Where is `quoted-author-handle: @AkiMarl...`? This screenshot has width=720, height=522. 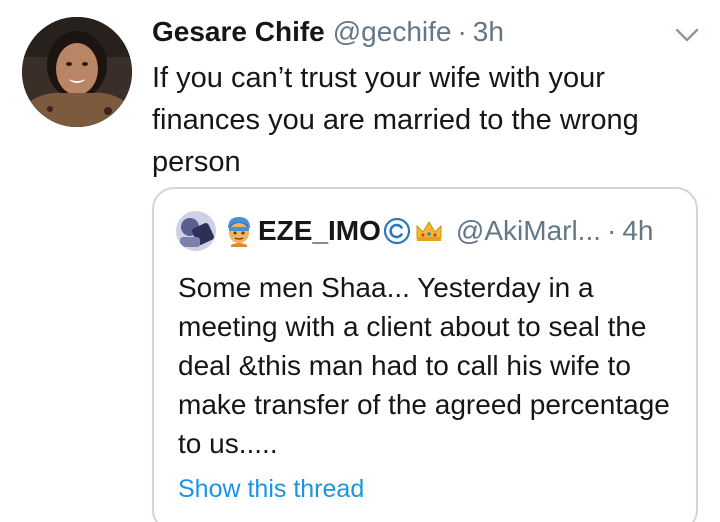 quoted-author-handle: @AkiMarl... is located at coordinates (528, 231).